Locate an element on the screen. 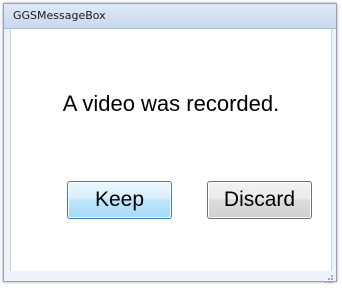 The width and height of the screenshot is (342, 288). window-title: GGSMessageBox is located at coordinates (59, 15).